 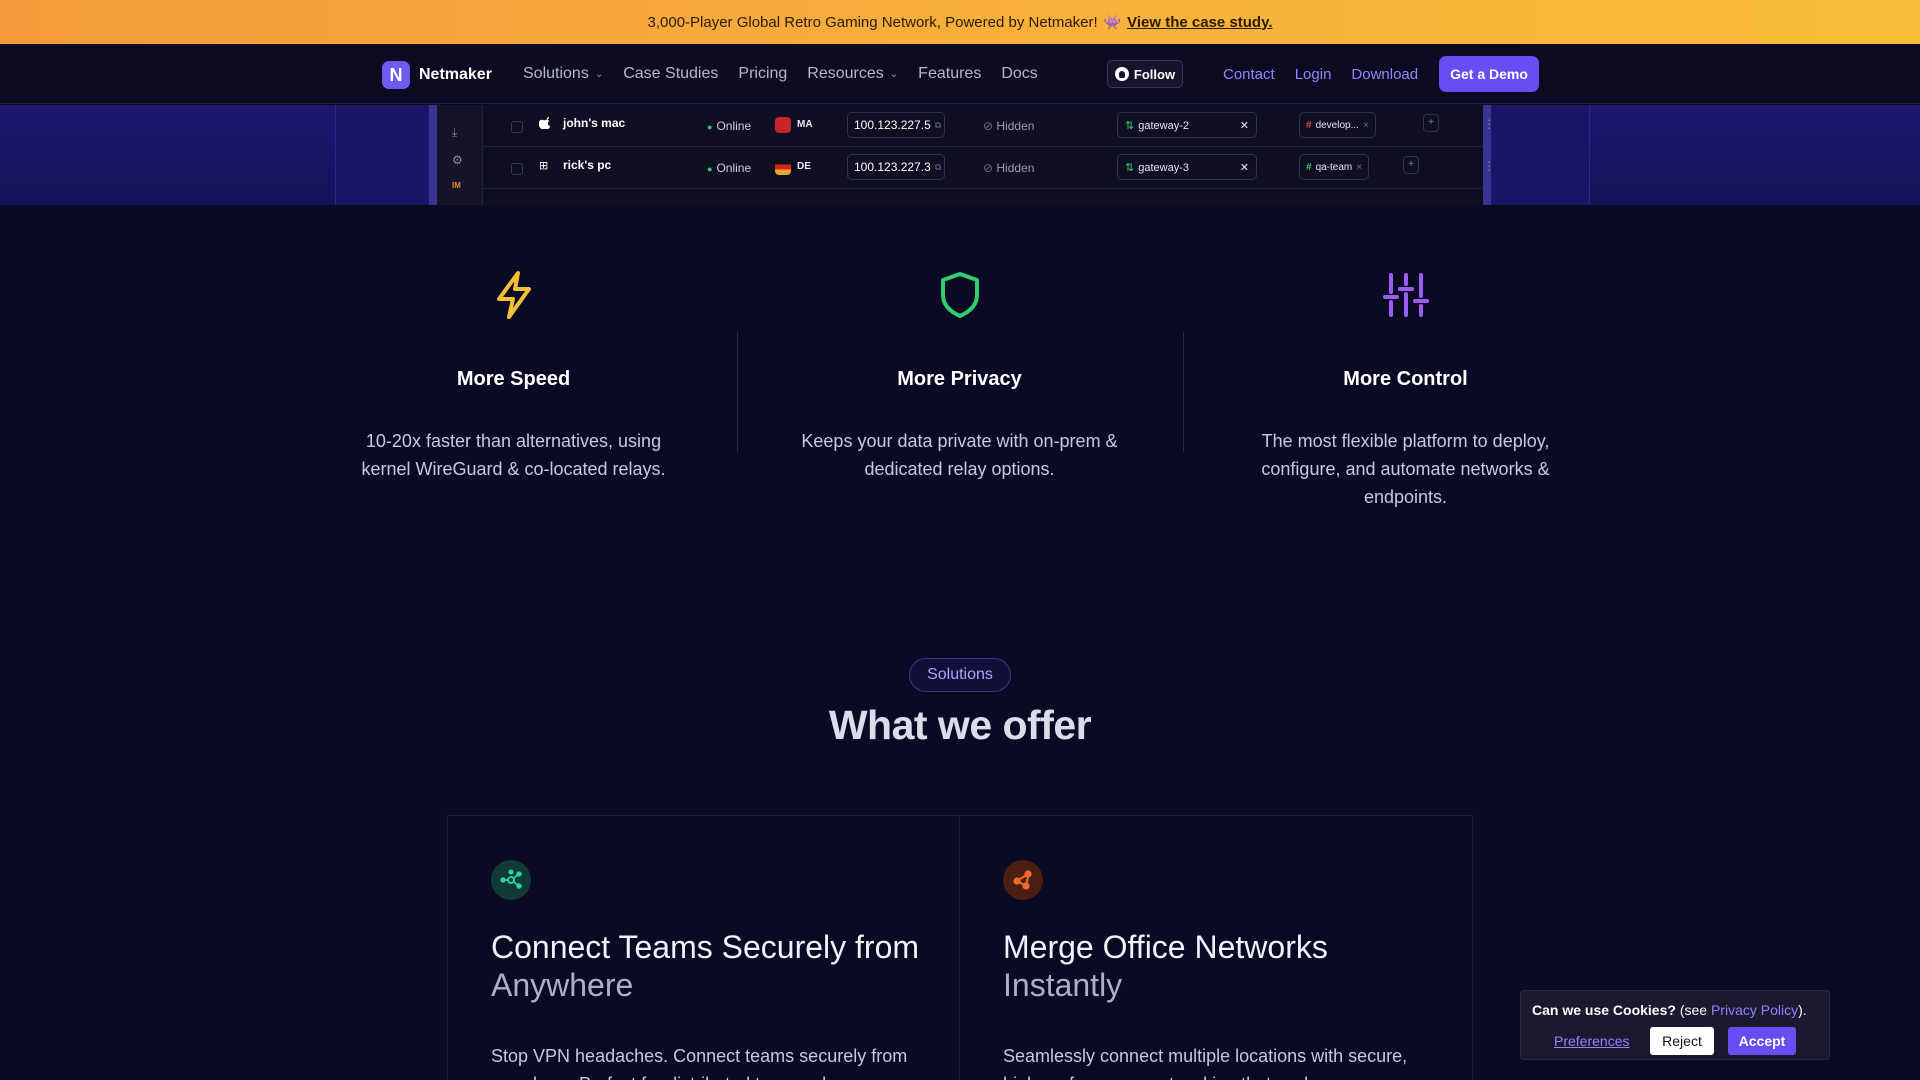 I want to click on solution-title-muted: Anywhere, so click(x=562, y=985).